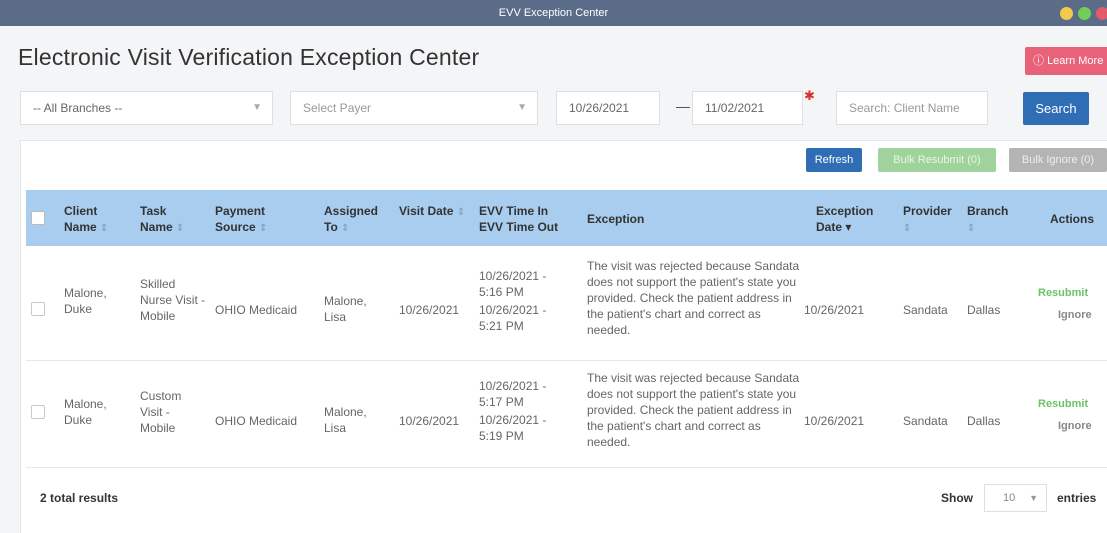  I want to click on learn-more-button: ⓘ Learn More, so click(1066, 61).